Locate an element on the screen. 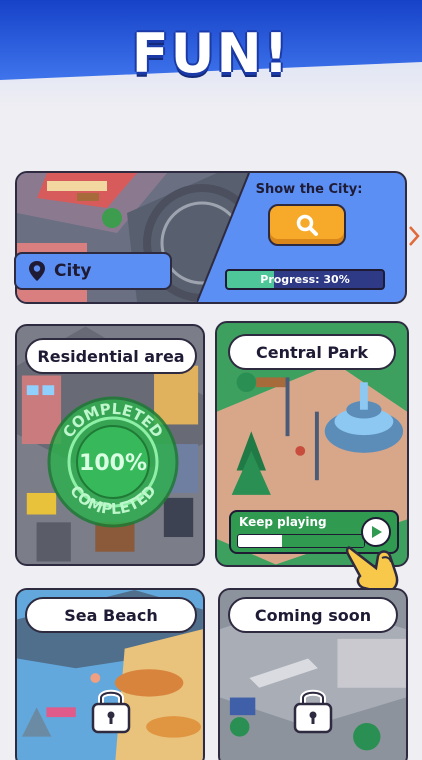 This screenshot has width=422, height=760. chevron-right-icon is located at coordinates (414, 236).